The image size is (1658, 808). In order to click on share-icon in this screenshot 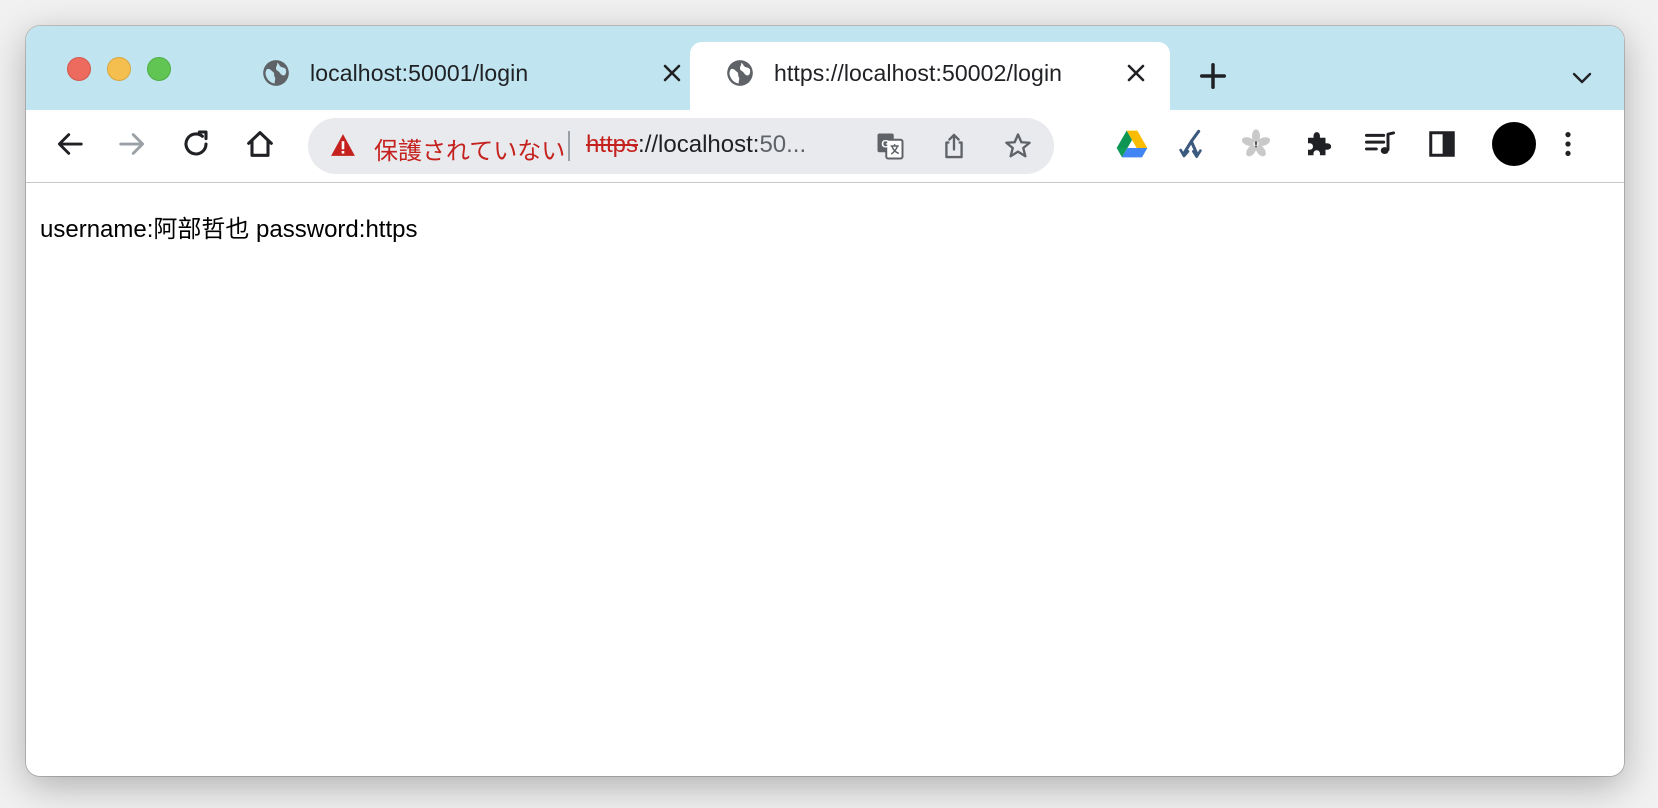, I will do `click(954, 146)`.